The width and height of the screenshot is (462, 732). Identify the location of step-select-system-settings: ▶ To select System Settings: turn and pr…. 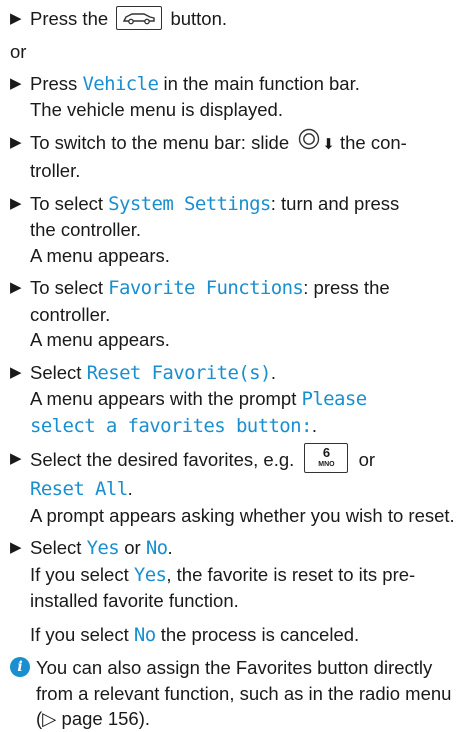
(236, 230).